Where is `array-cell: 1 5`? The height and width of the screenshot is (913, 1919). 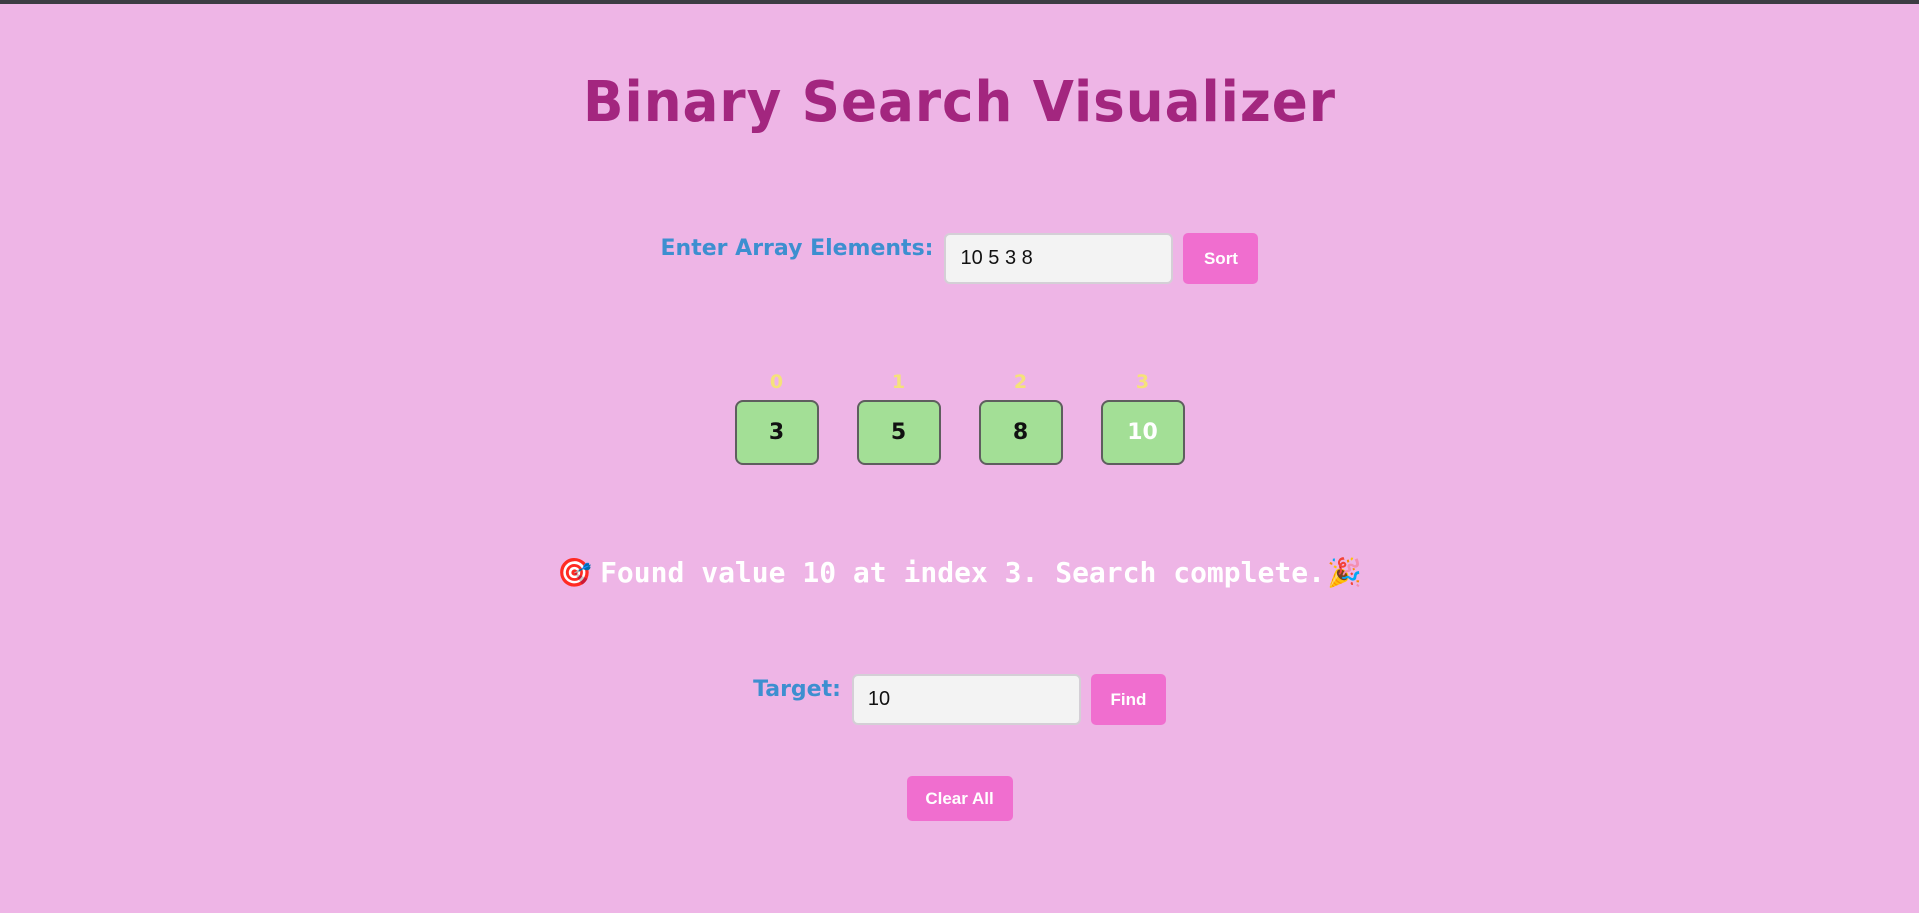 array-cell: 1 5 is located at coordinates (898, 417).